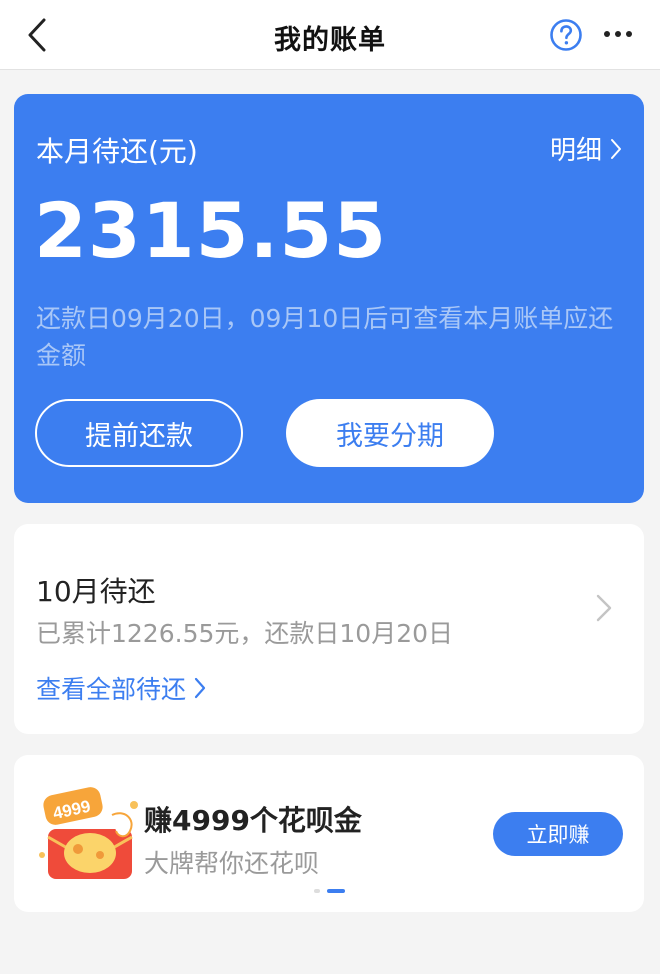 The height and width of the screenshot is (974, 660). Describe the element at coordinates (88, 833) in the screenshot. I see `gift-envelope-icon: 4999` at that location.